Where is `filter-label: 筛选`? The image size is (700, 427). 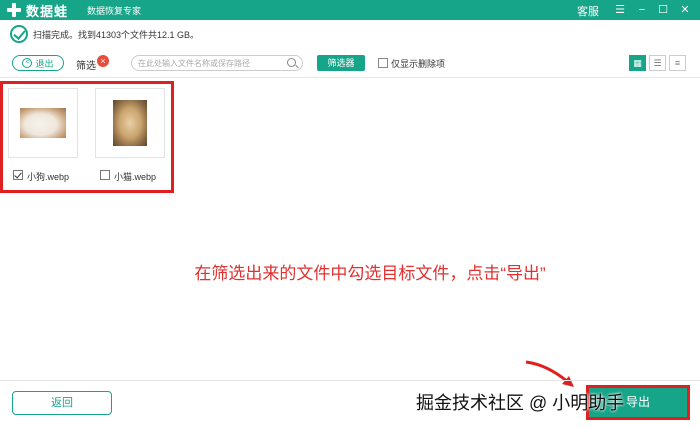 filter-label: 筛选 is located at coordinates (86, 66).